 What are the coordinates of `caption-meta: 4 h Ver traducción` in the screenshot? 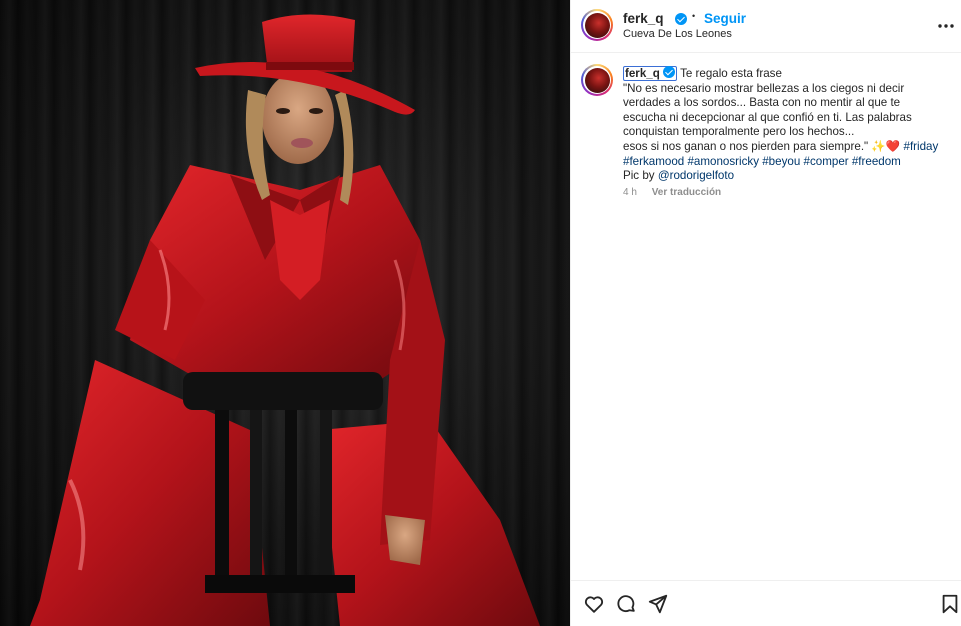 It's located at (672, 192).